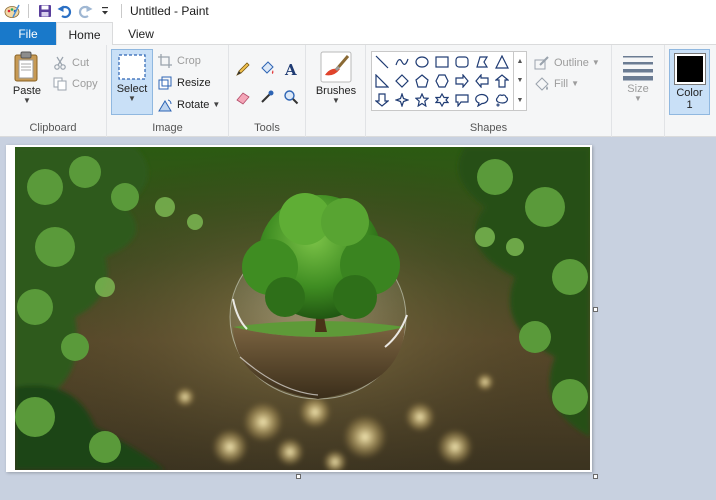 This screenshot has width=716, height=500. What do you see at coordinates (689, 105) in the screenshot?
I see `color1-label-number: 1` at bounding box center [689, 105].